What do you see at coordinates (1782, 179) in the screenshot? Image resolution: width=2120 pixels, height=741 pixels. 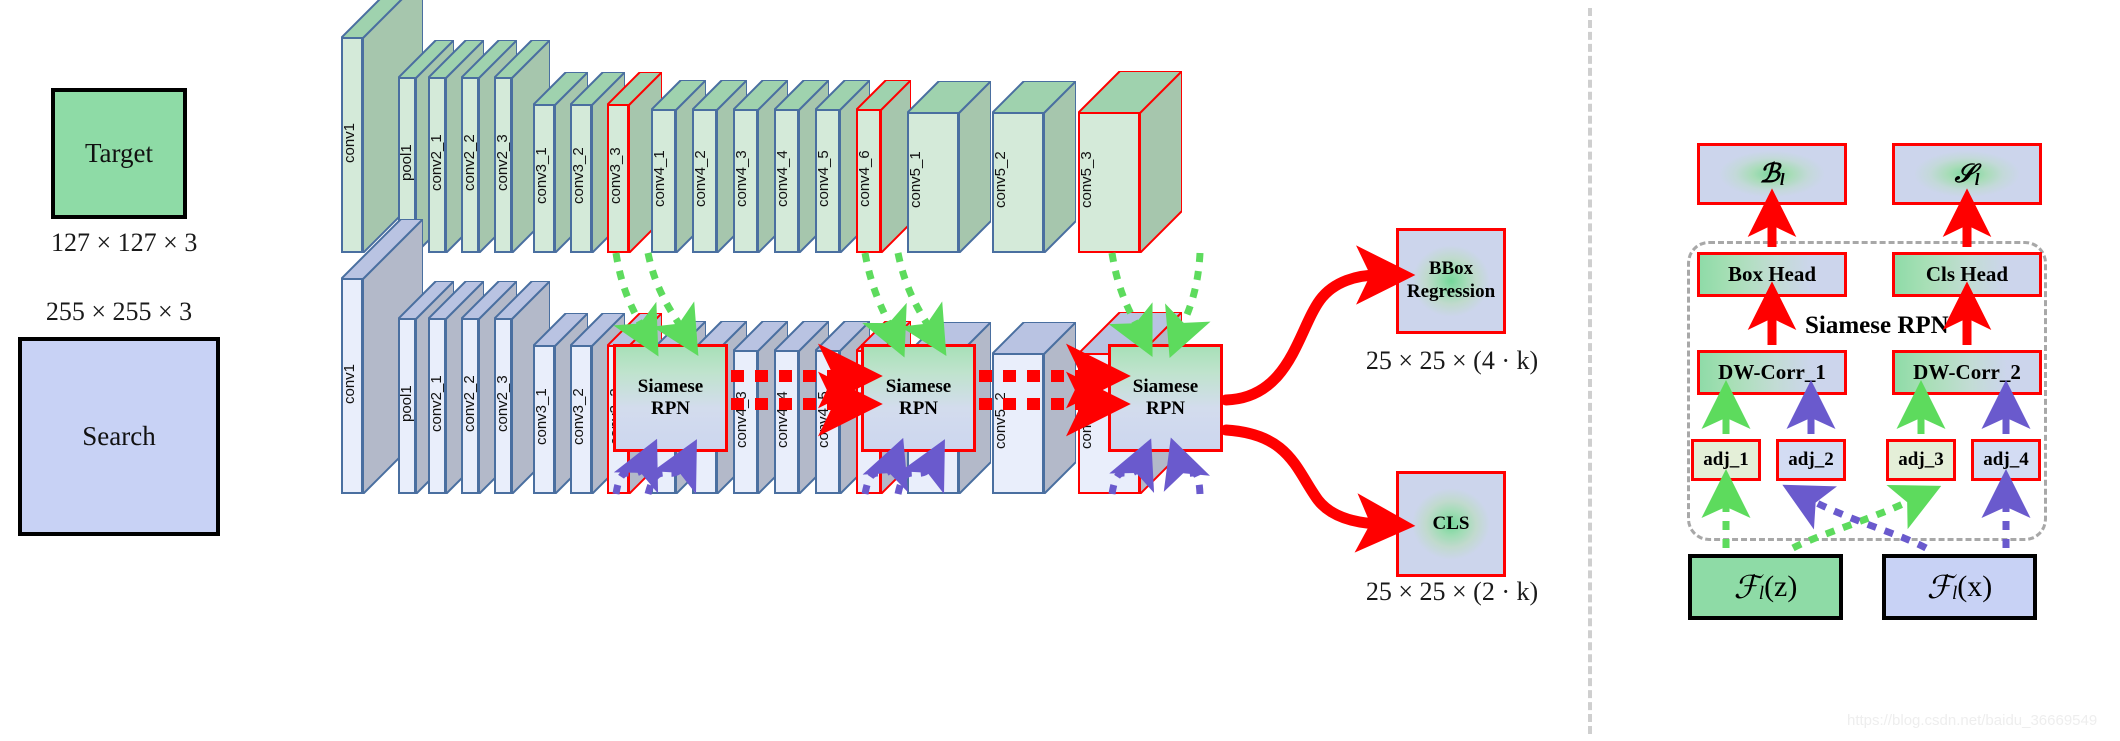 I see `Bl-subscript: l` at bounding box center [1782, 179].